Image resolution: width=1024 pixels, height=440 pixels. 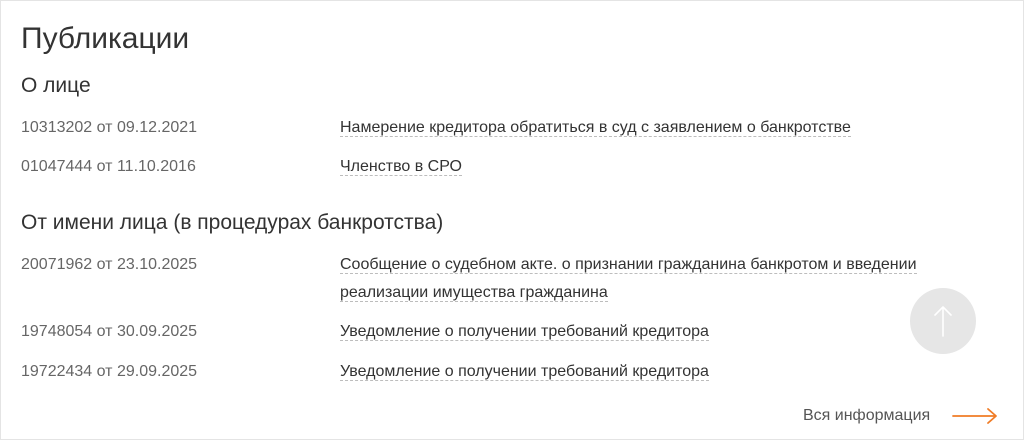 I want to click on publication-link: Членство в СРО, so click(x=660, y=167).